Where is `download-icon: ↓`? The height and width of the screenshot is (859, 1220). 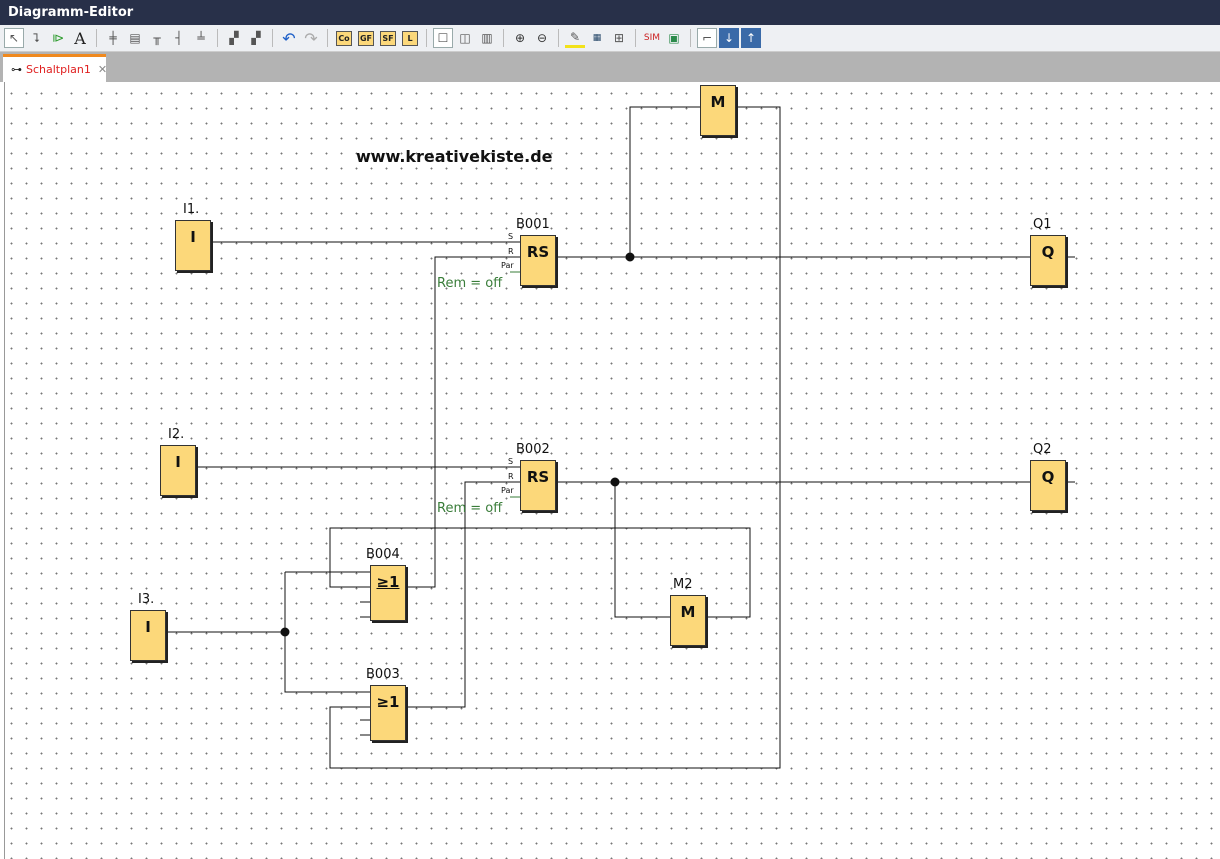
download-icon: ↓ is located at coordinates (729, 38).